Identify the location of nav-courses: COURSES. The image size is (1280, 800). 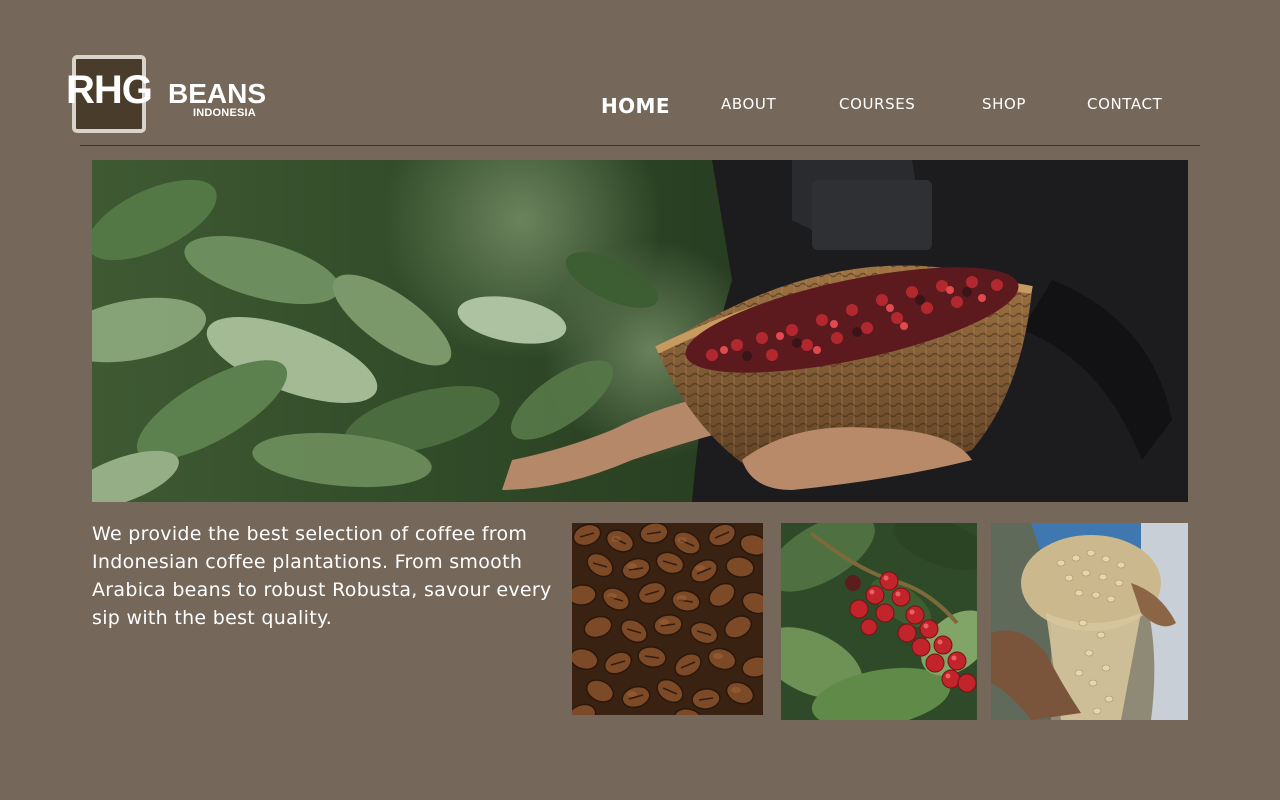
(877, 104).